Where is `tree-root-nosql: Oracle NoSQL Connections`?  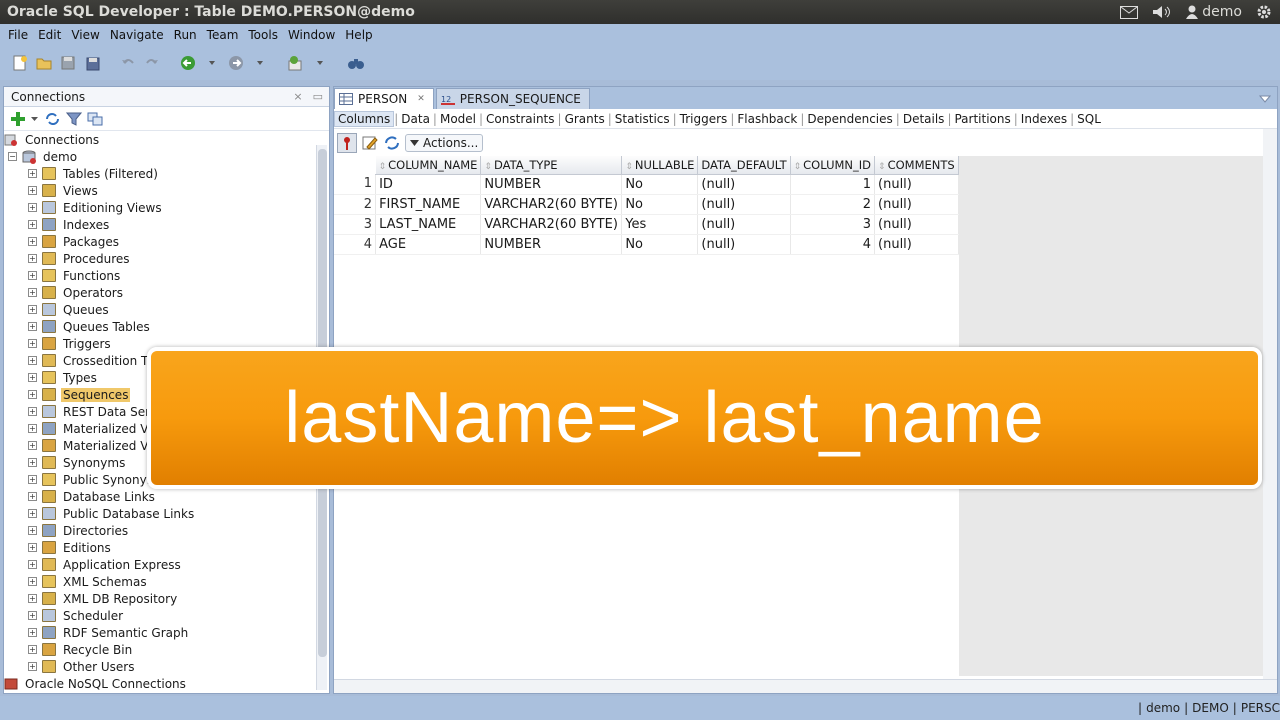
tree-root-nosql: Oracle NoSQL Connections is located at coordinates (96, 683).